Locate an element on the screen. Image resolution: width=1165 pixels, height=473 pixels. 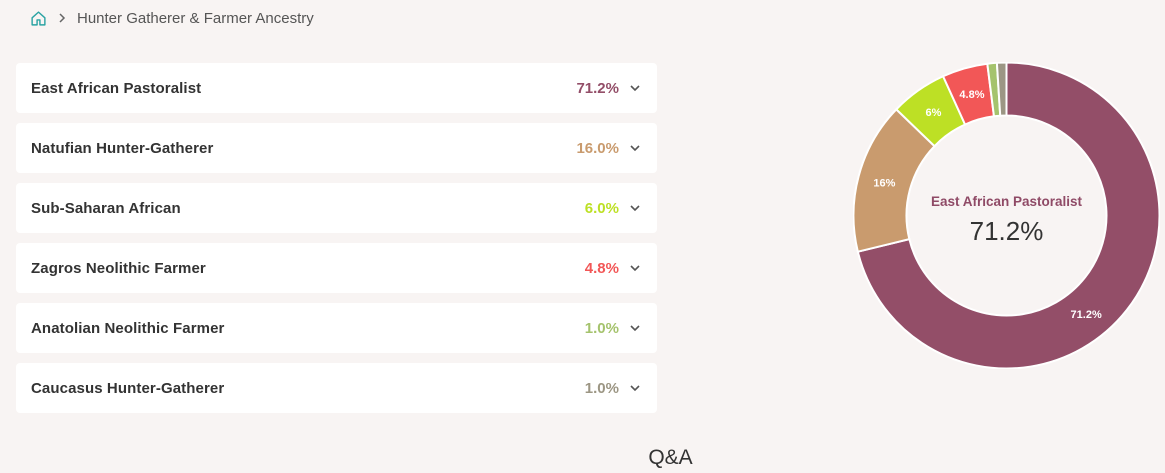
ancestry-row: Zagros Neolithic Farmer 4.8% is located at coordinates (336, 268).